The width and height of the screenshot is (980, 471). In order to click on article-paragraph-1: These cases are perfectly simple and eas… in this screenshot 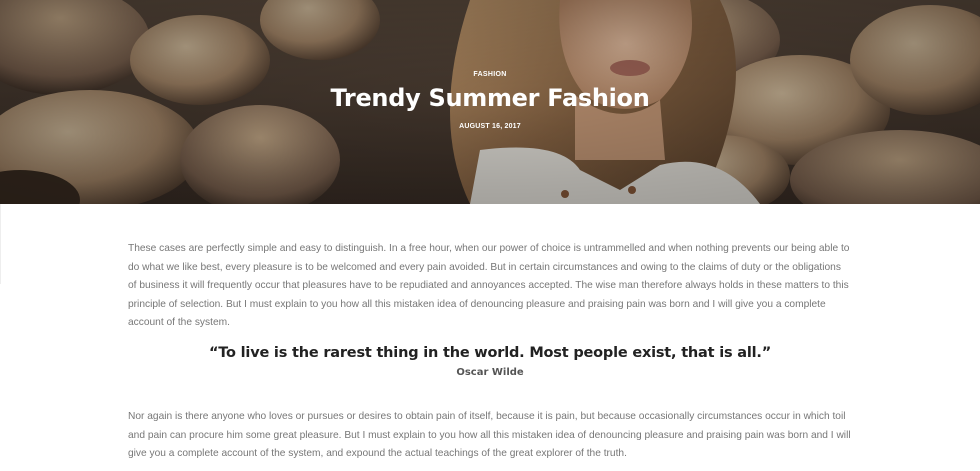, I will do `click(489, 286)`.